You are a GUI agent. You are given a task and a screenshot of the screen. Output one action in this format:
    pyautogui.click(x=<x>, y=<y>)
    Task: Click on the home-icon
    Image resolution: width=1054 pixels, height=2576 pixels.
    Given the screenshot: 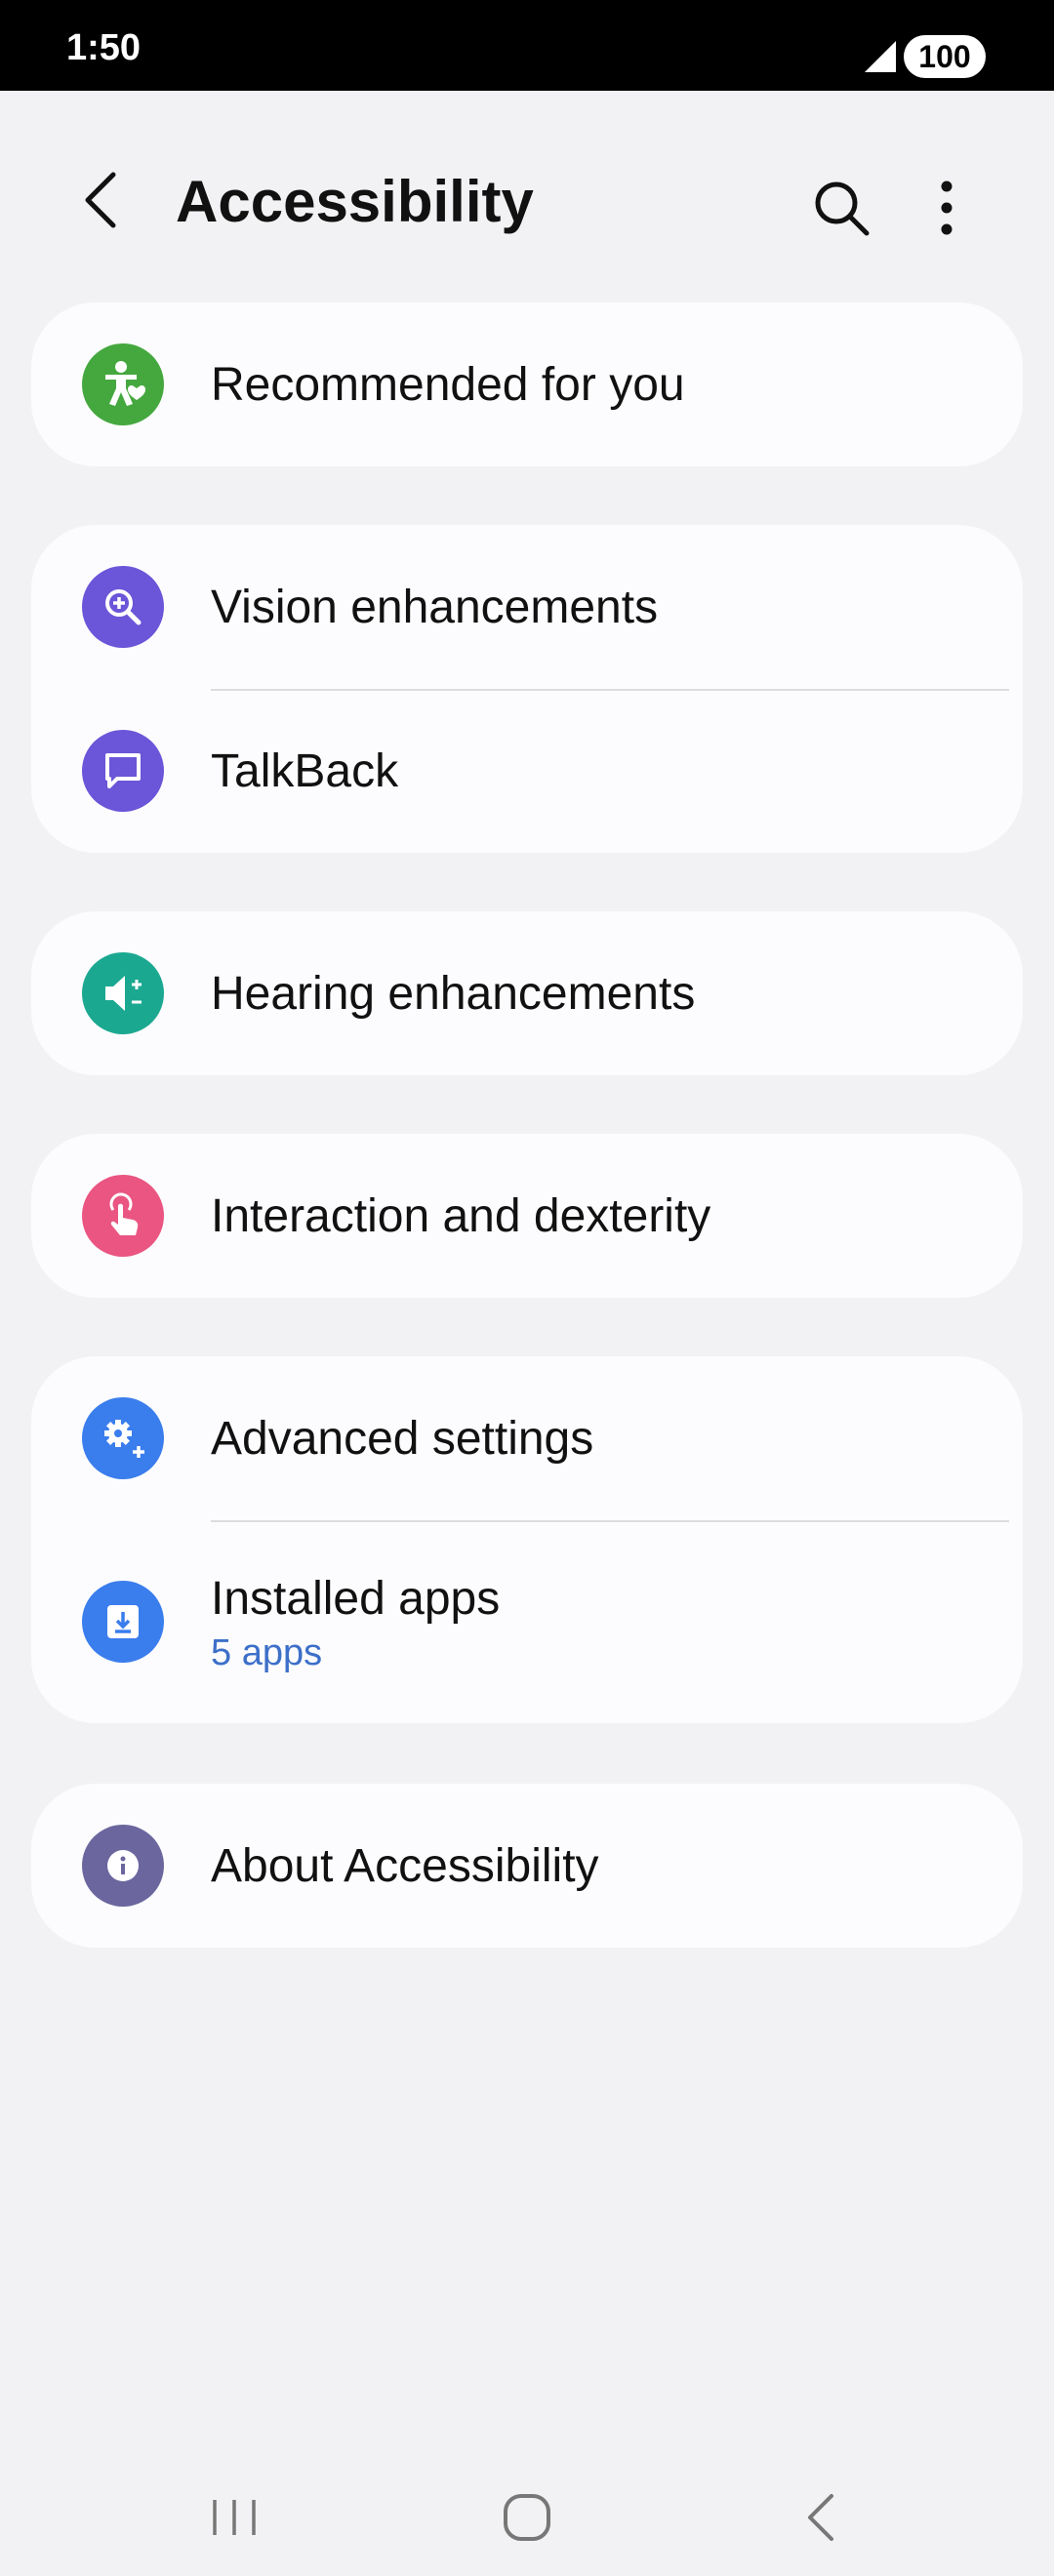 What is the action you would take?
    pyautogui.click(x=527, y=2517)
    